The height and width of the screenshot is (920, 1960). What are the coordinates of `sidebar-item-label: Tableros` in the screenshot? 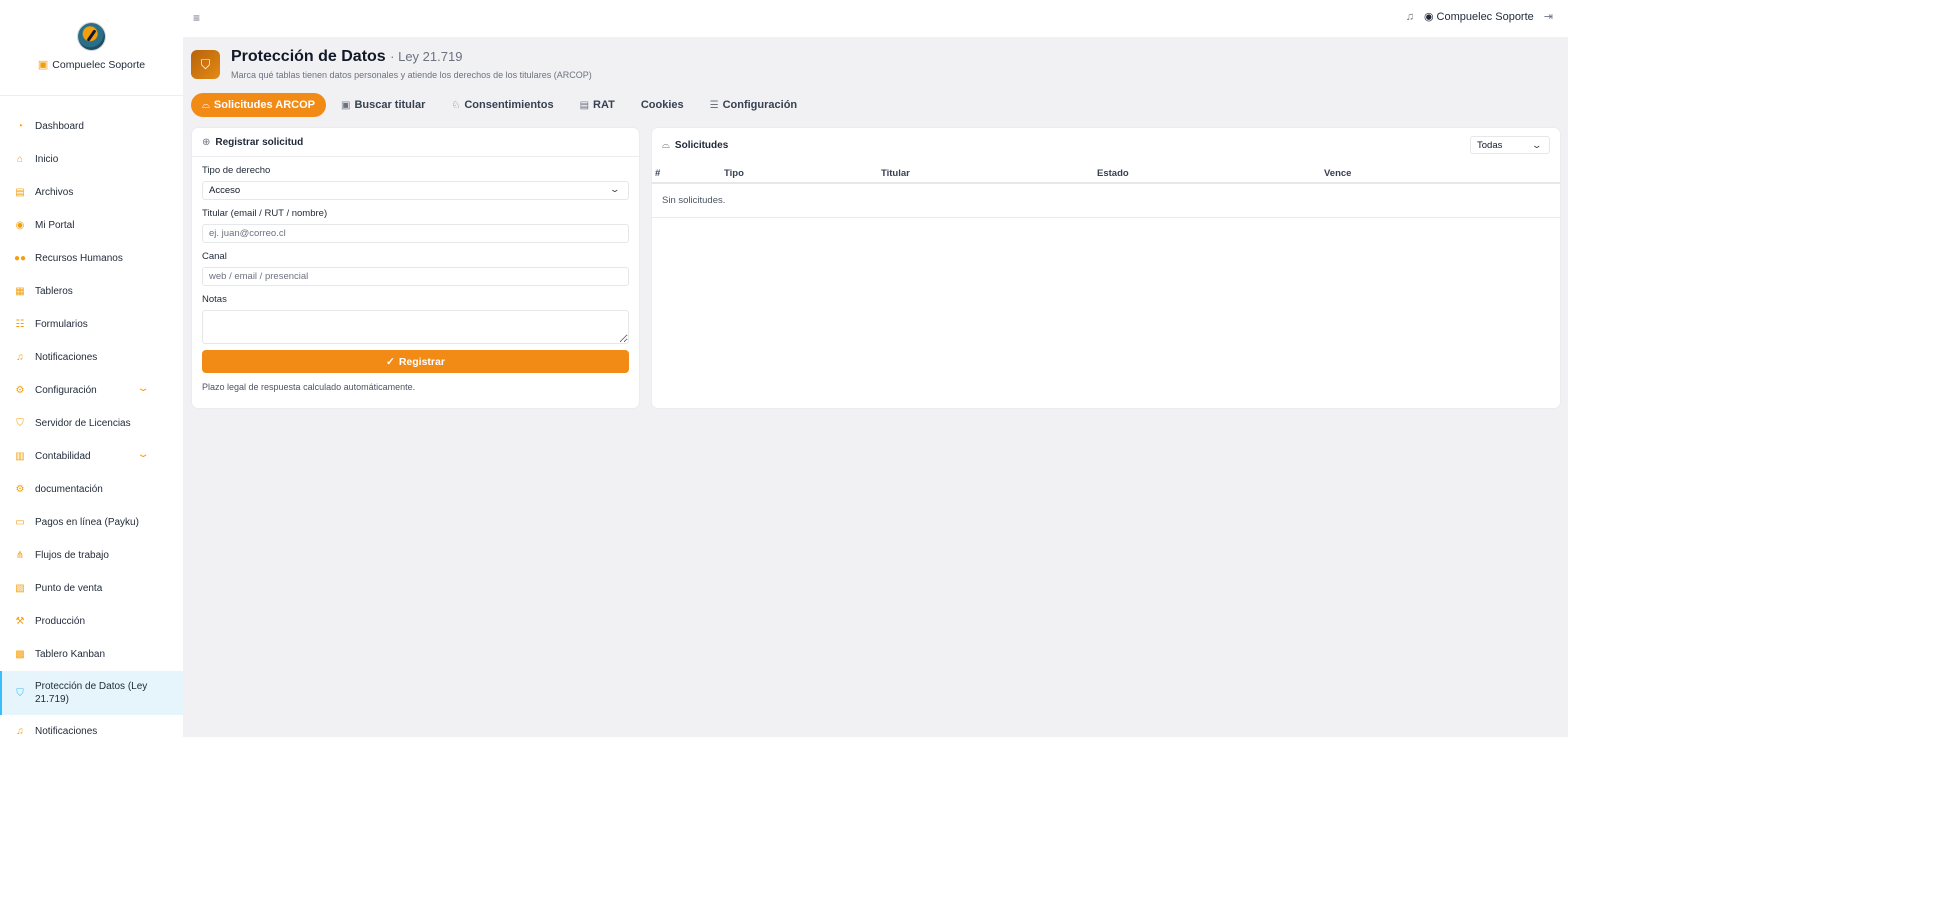 It's located at (54, 291).